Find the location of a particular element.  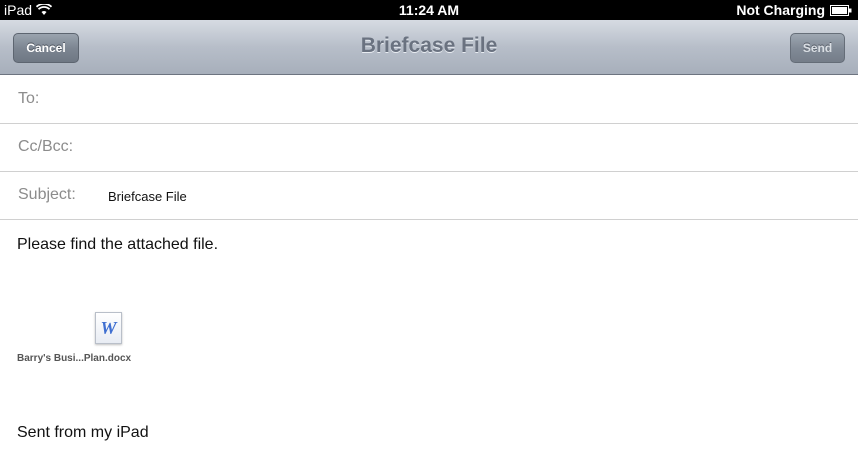

signature-text: Sent from my iPad is located at coordinates (83, 433).